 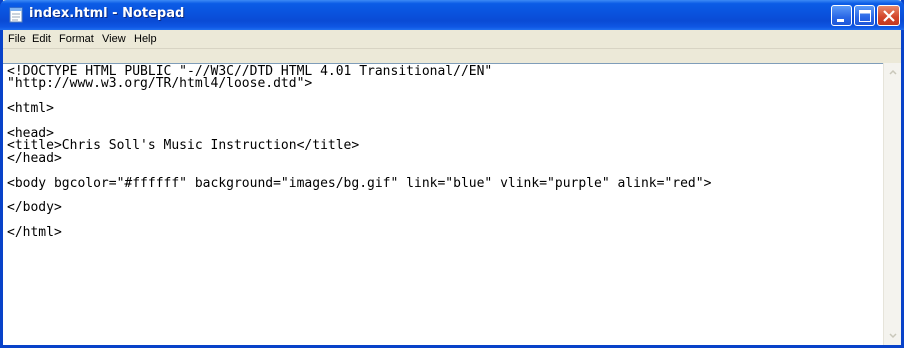 What do you see at coordinates (30, 109) in the screenshot?
I see `text-line-4: <html>` at bounding box center [30, 109].